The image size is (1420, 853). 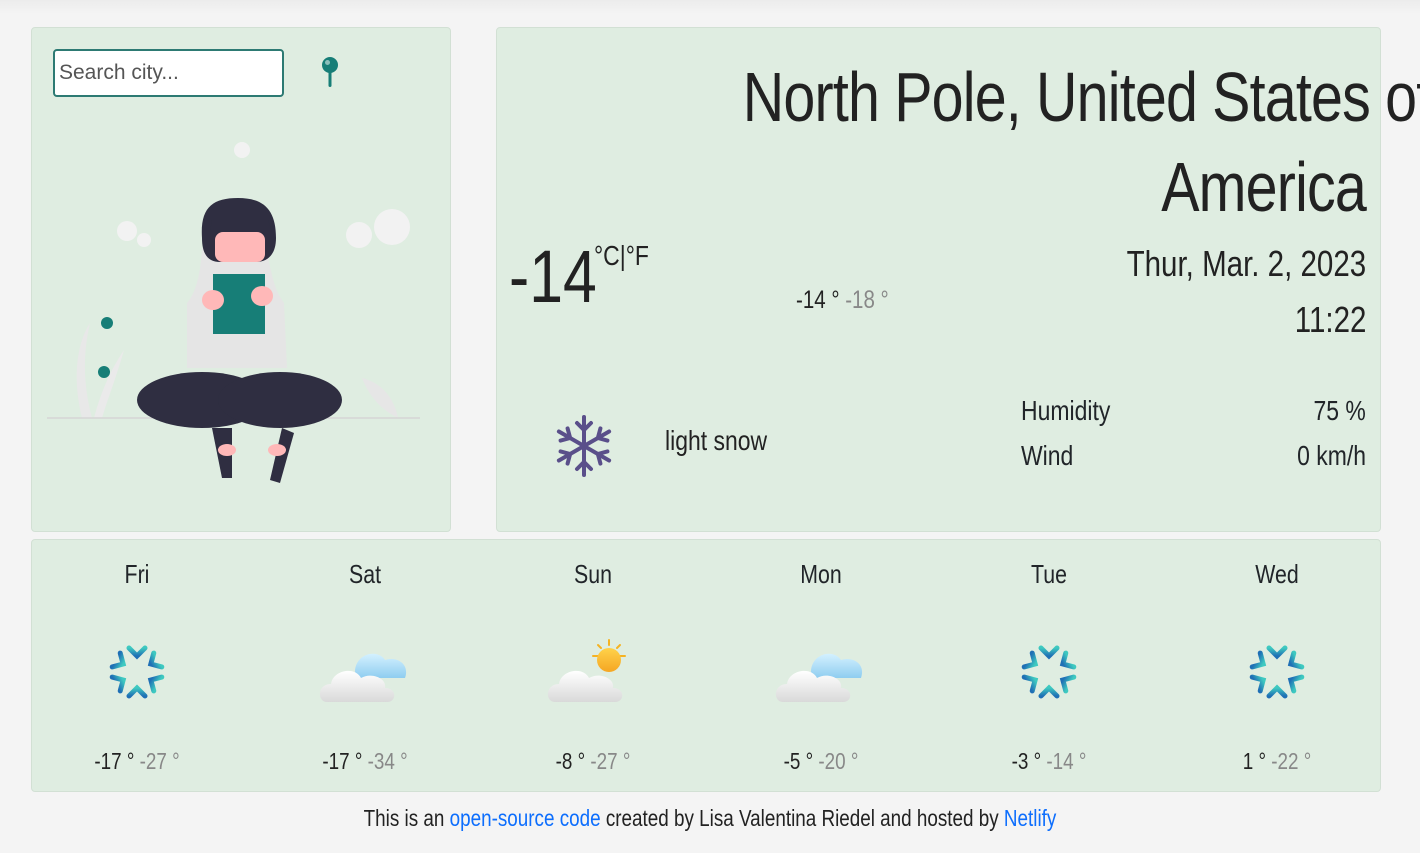 What do you see at coordinates (137, 761) in the screenshot?
I see `forecast-temps: -17 ° -27 °` at bounding box center [137, 761].